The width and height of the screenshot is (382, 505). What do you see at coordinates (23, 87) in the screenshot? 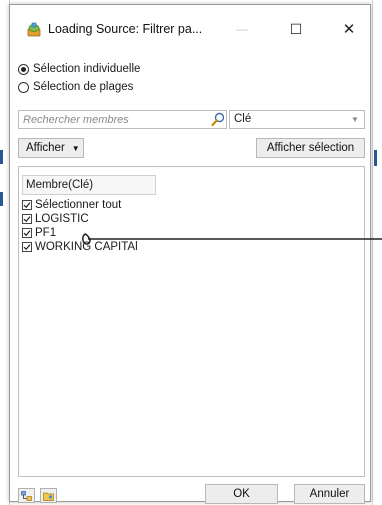
I see `radio-button` at bounding box center [23, 87].